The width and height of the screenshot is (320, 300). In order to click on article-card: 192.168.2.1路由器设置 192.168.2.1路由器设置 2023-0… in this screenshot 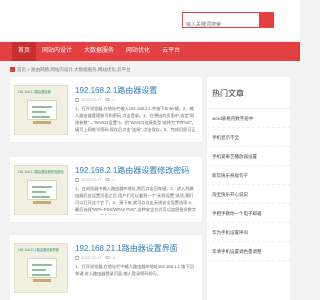, I will do `click(106, 110)`.